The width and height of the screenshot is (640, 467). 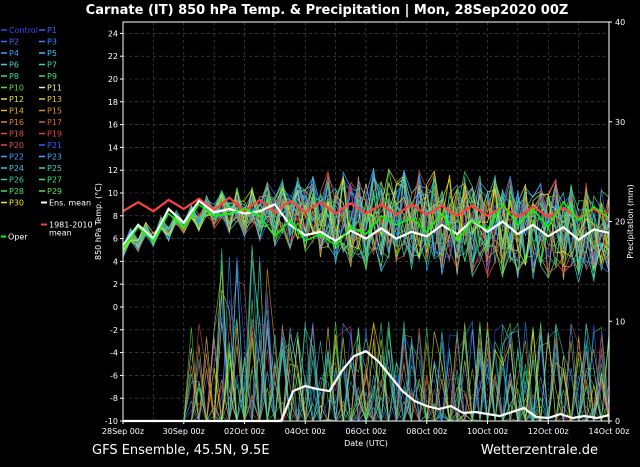 I want to click on footer-site: Wetterzentrale.de, so click(x=539, y=450).